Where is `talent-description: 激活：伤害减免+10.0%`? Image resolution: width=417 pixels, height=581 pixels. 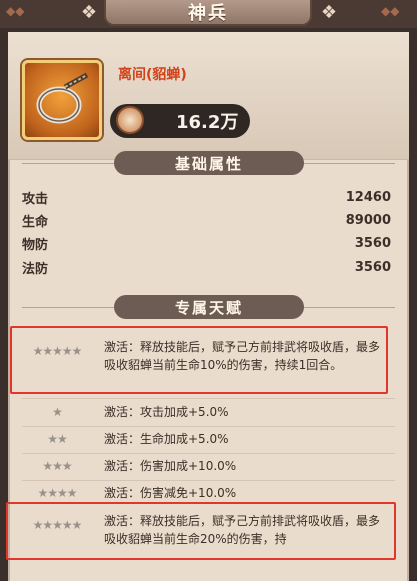
talent-description: 激活：伤害减免+10.0% is located at coordinates (170, 493).